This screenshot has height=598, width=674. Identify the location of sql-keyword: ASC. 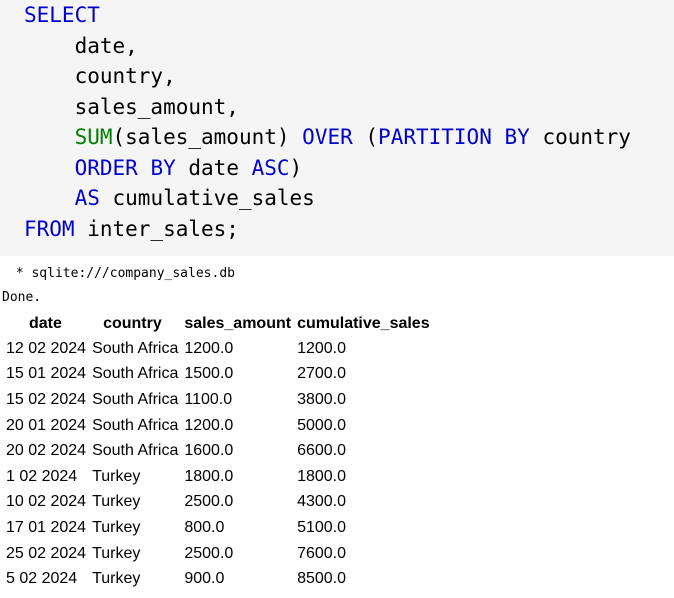
(270, 167).